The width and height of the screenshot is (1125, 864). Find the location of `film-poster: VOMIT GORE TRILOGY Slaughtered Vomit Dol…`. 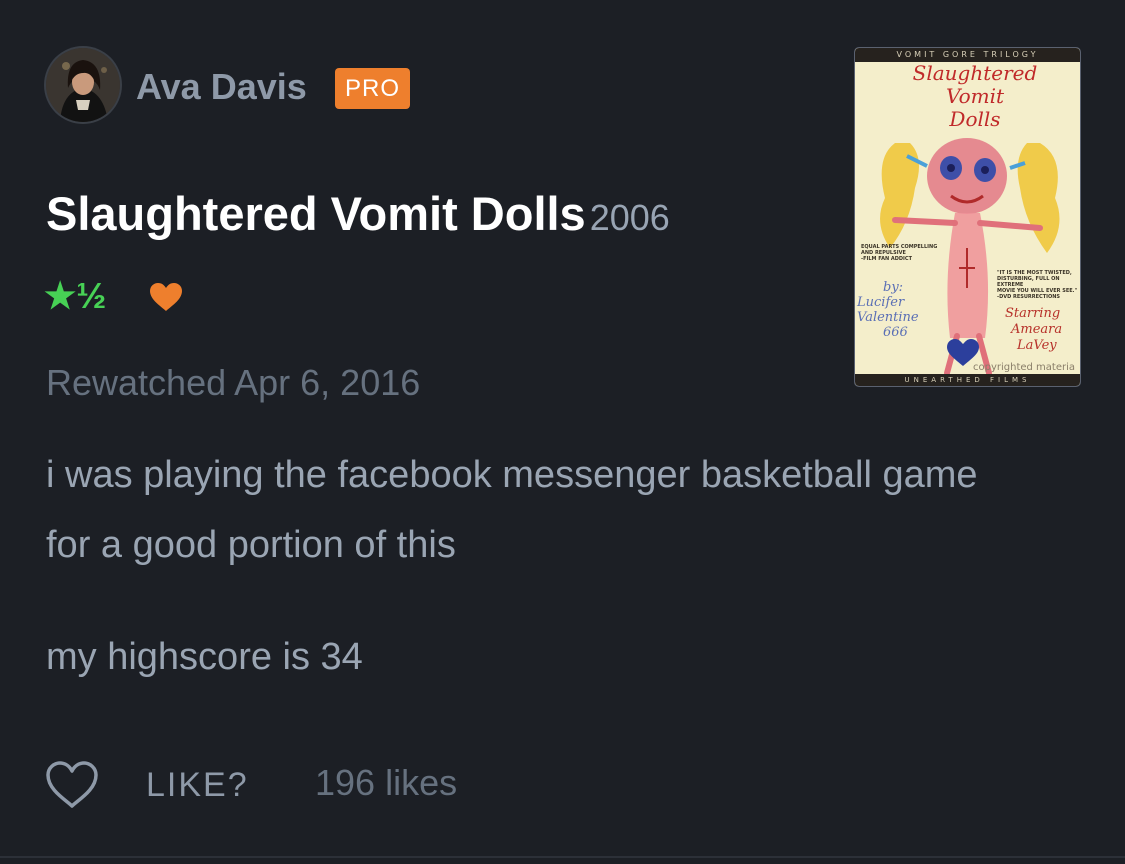

film-poster: VOMIT GORE TRILOGY Slaughtered Vomit Dol… is located at coordinates (967, 217).